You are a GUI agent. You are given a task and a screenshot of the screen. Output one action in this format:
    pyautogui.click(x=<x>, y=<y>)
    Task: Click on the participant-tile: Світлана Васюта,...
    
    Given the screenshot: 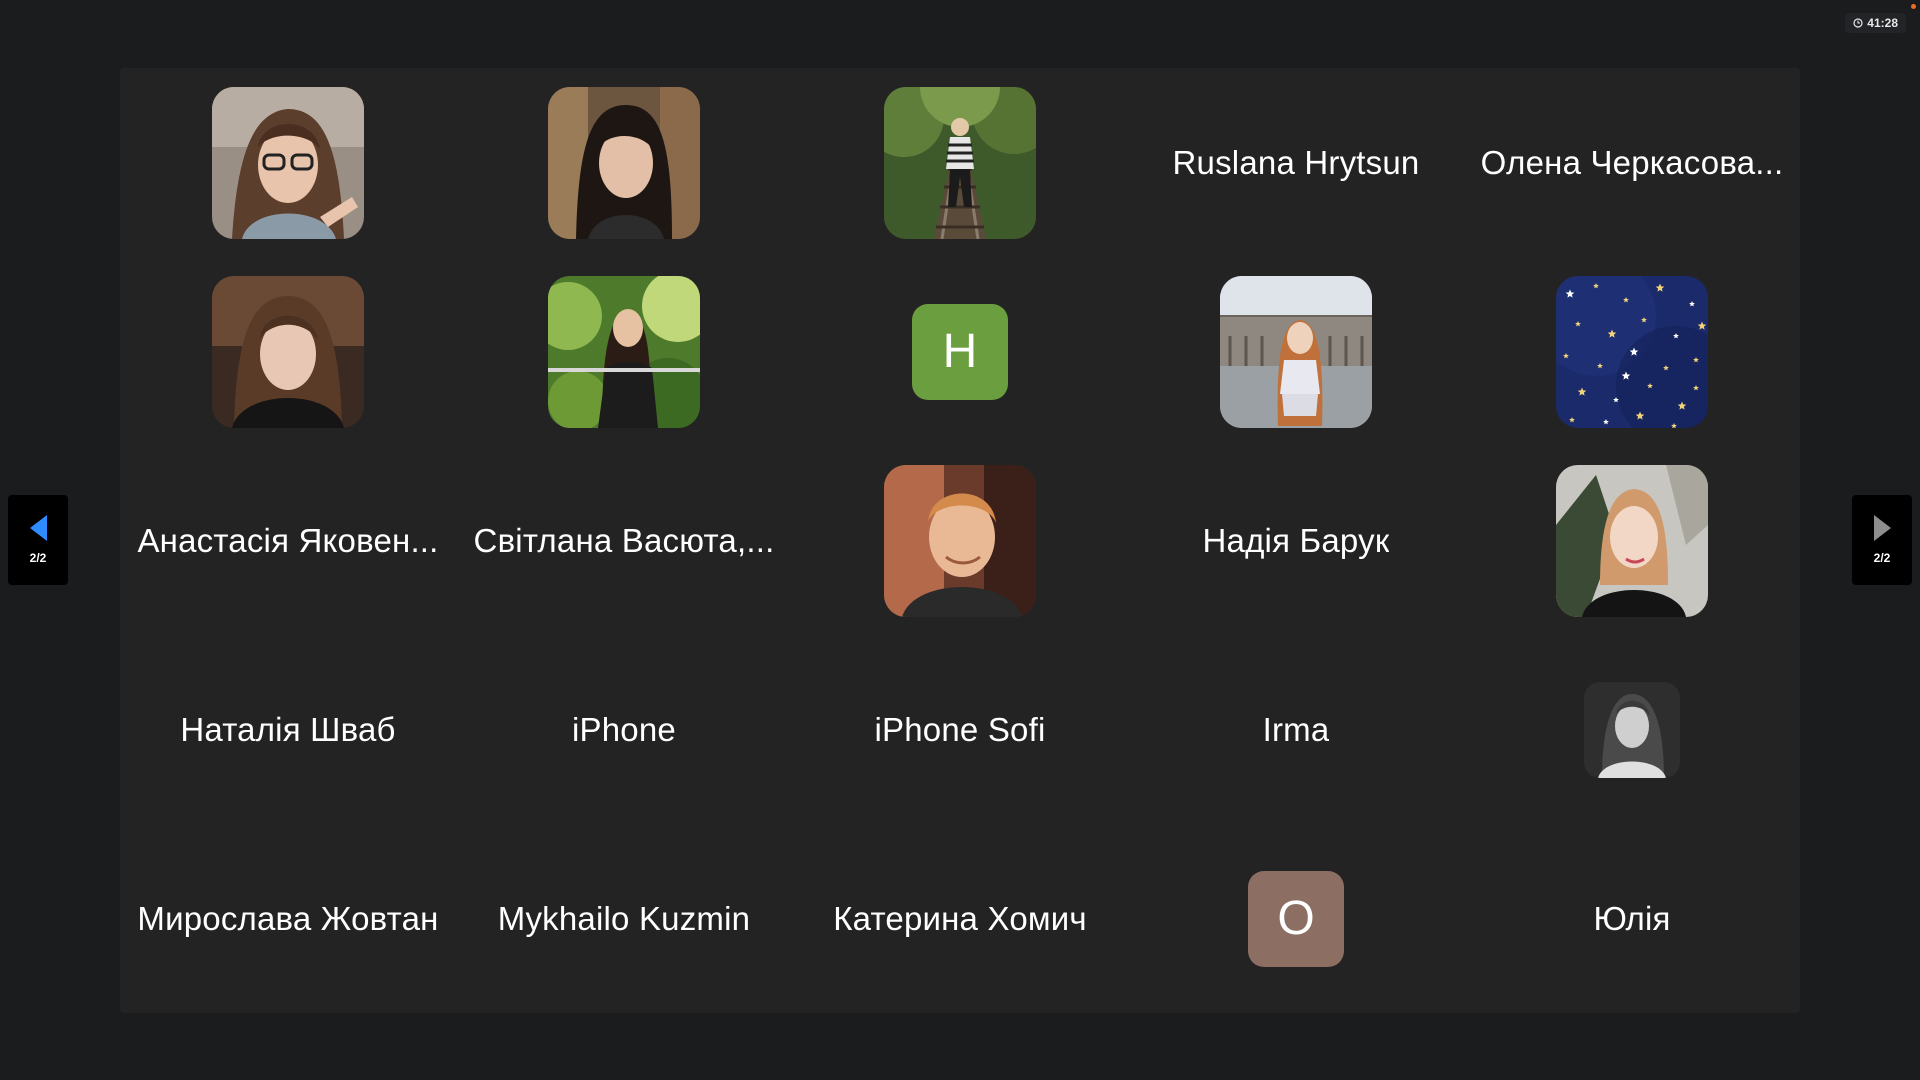 What is the action you would take?
    pyautogui.click(x=624, y=540)
    